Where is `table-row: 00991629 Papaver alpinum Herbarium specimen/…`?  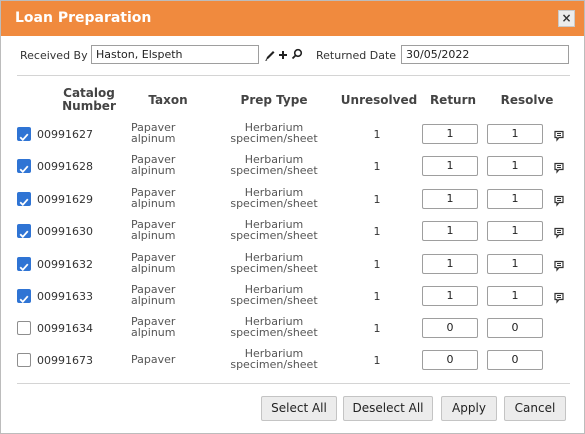 table-row: 00991629 Papaver alpinum Herbarium specimen/… is located at coordinates (292, 199).